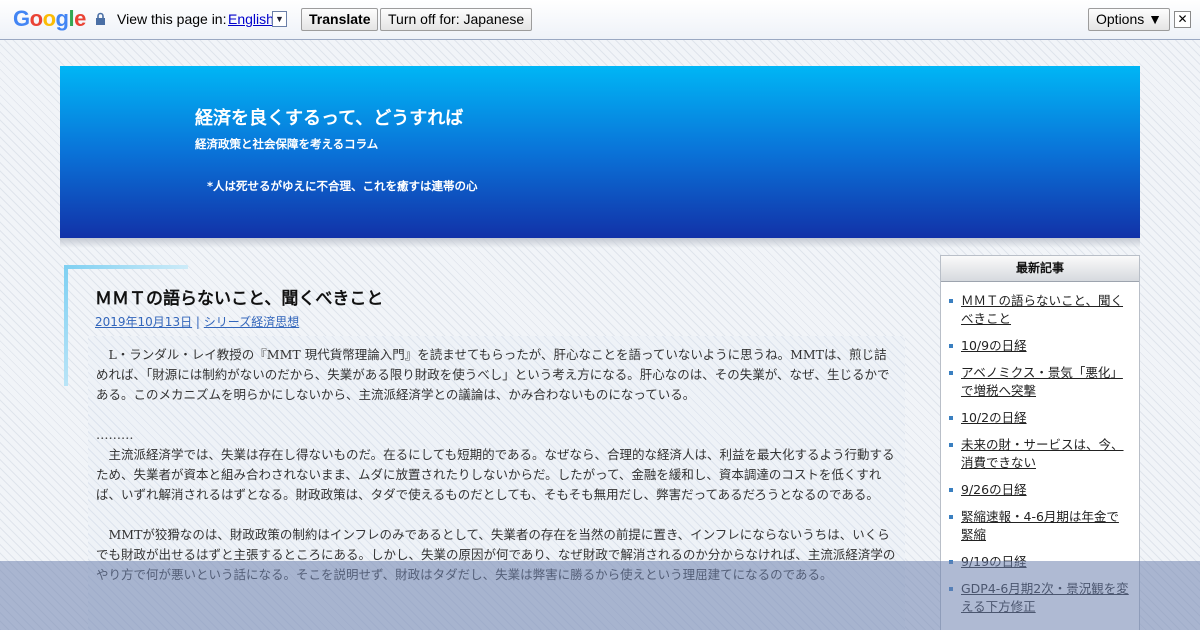  I want to click on google-logo: Google, so click(49, 19).